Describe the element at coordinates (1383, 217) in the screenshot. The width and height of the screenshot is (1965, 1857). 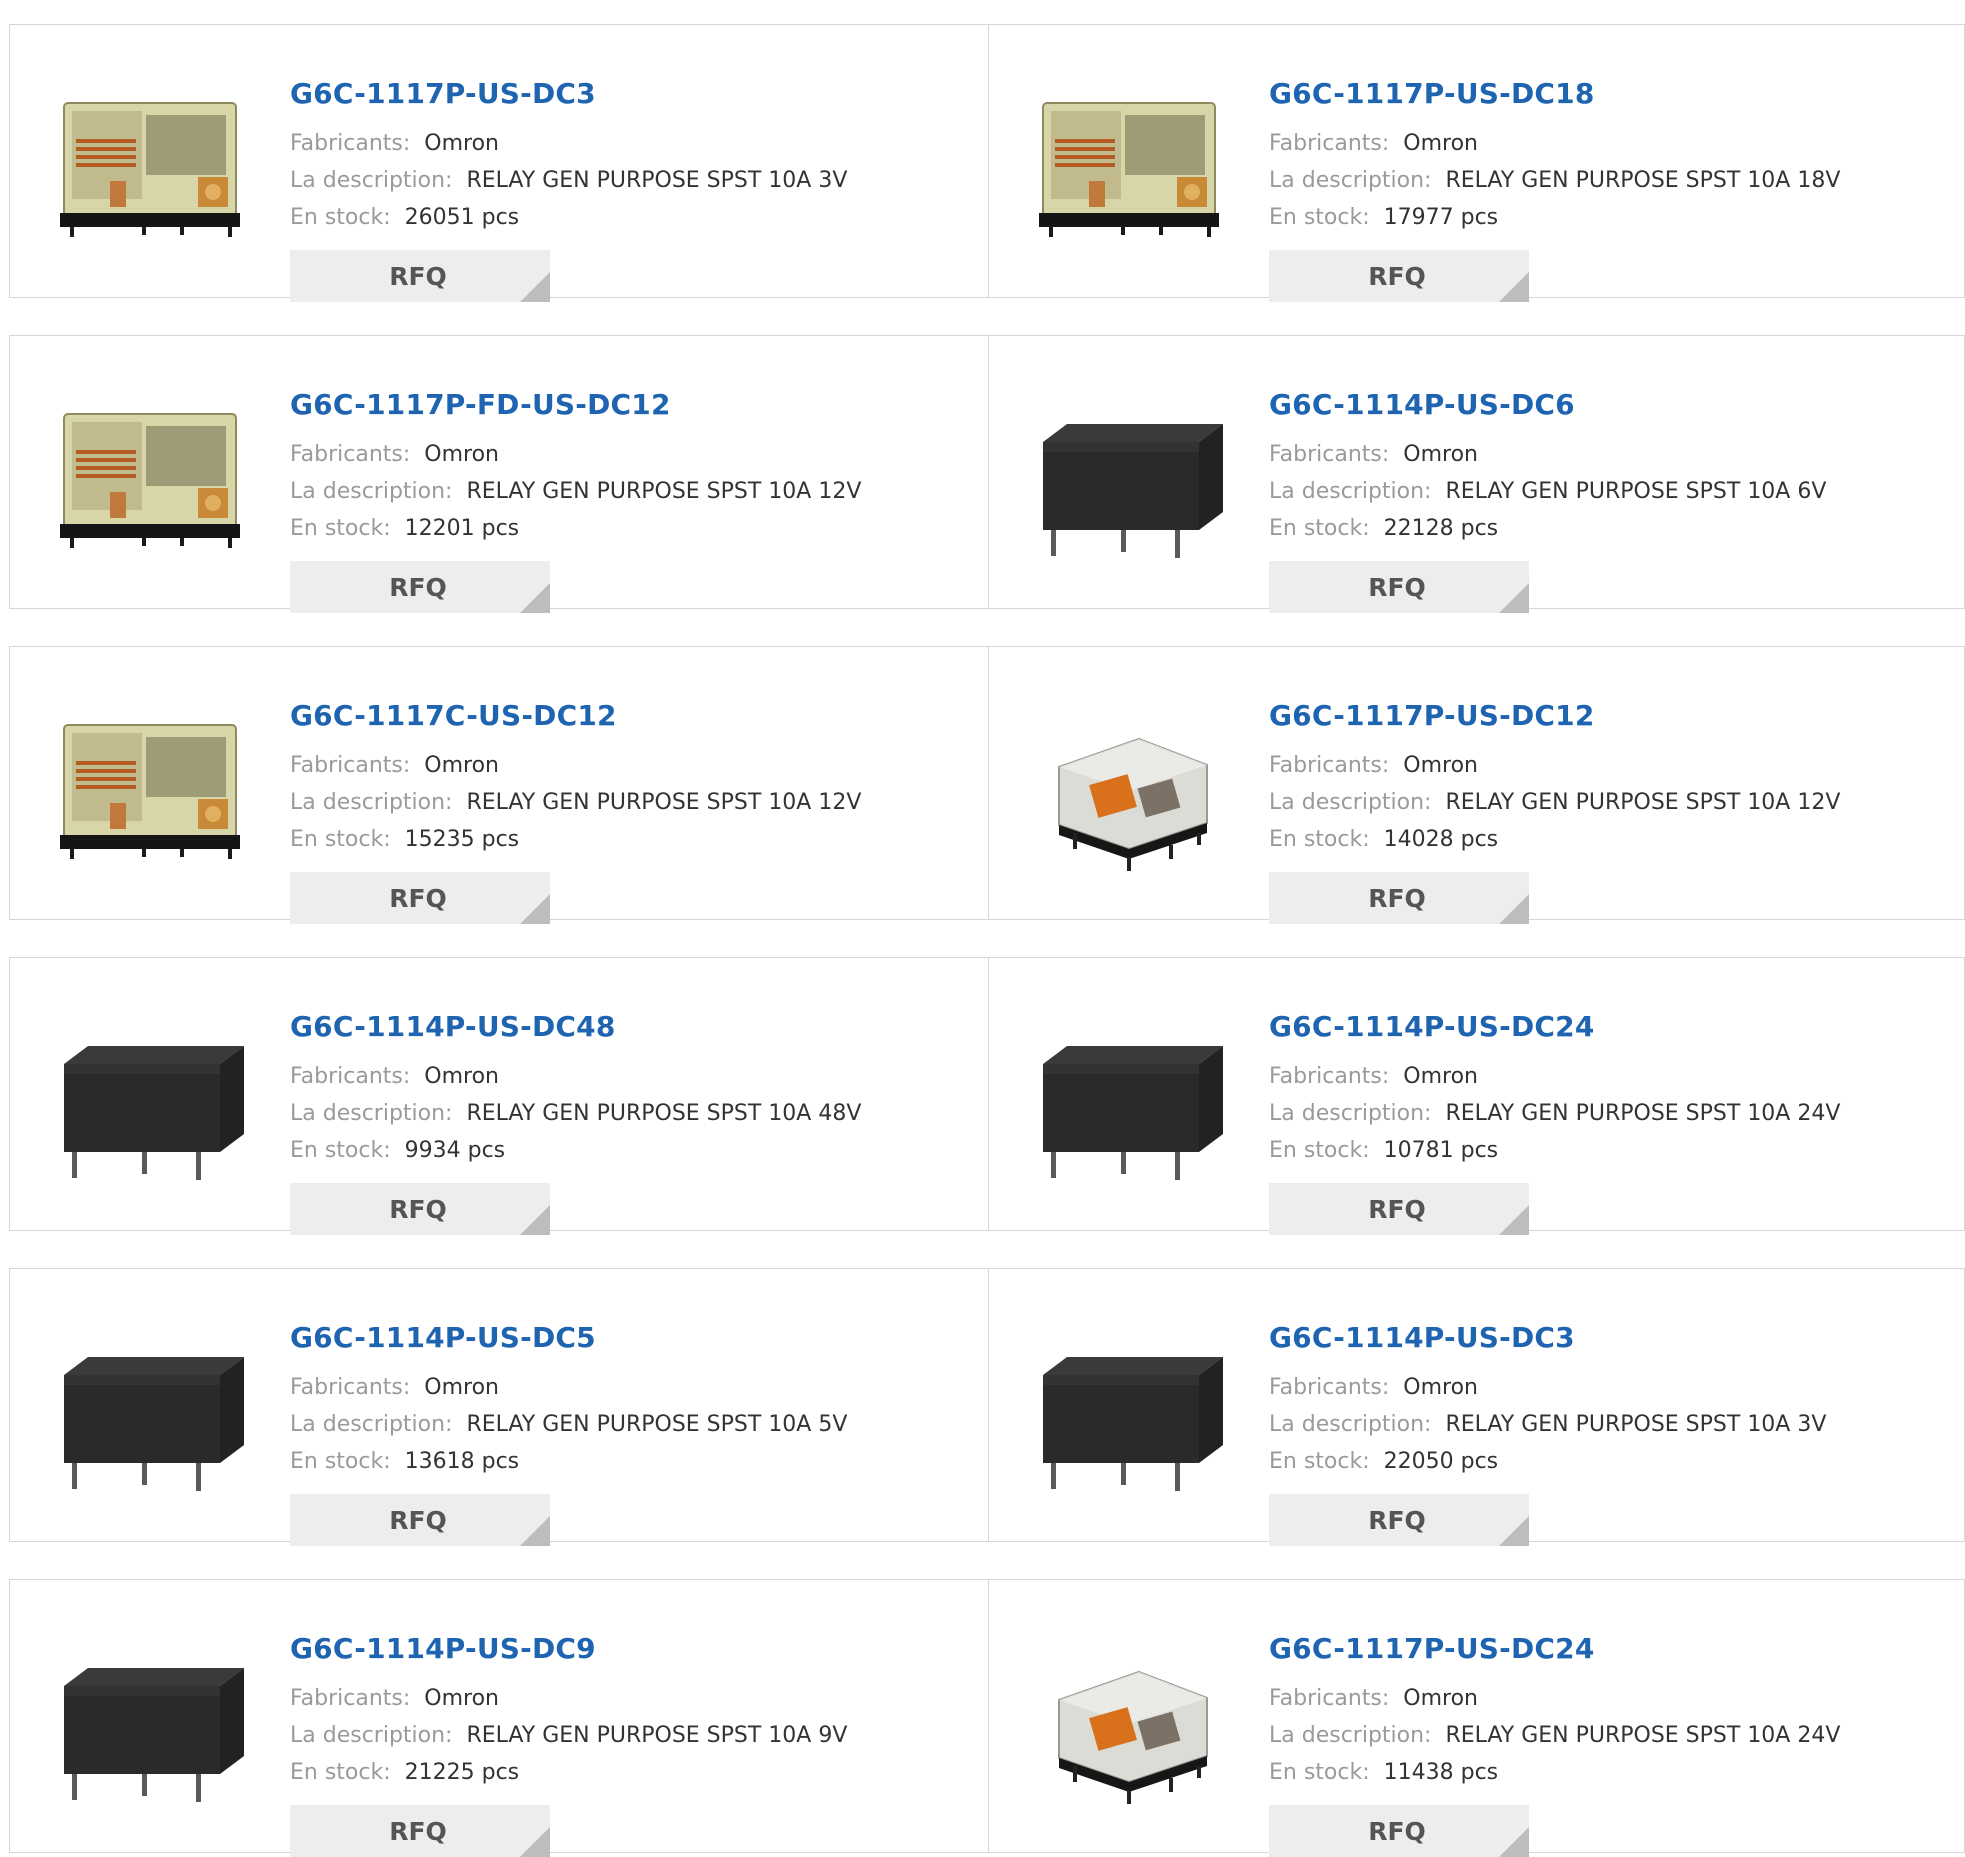
I see `stock-line: En stock: 17977 pcs` at that location.